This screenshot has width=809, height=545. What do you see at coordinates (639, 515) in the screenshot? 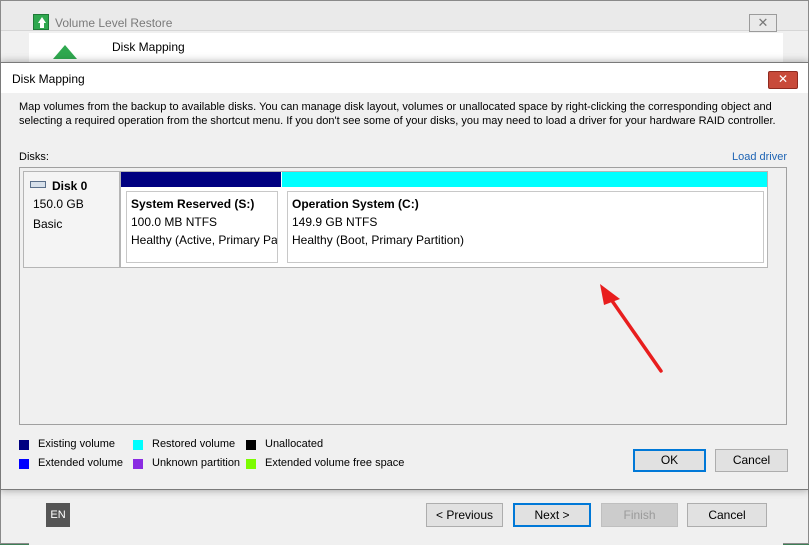
I see `finish-button: Finish` at bounding box center [639, 515].